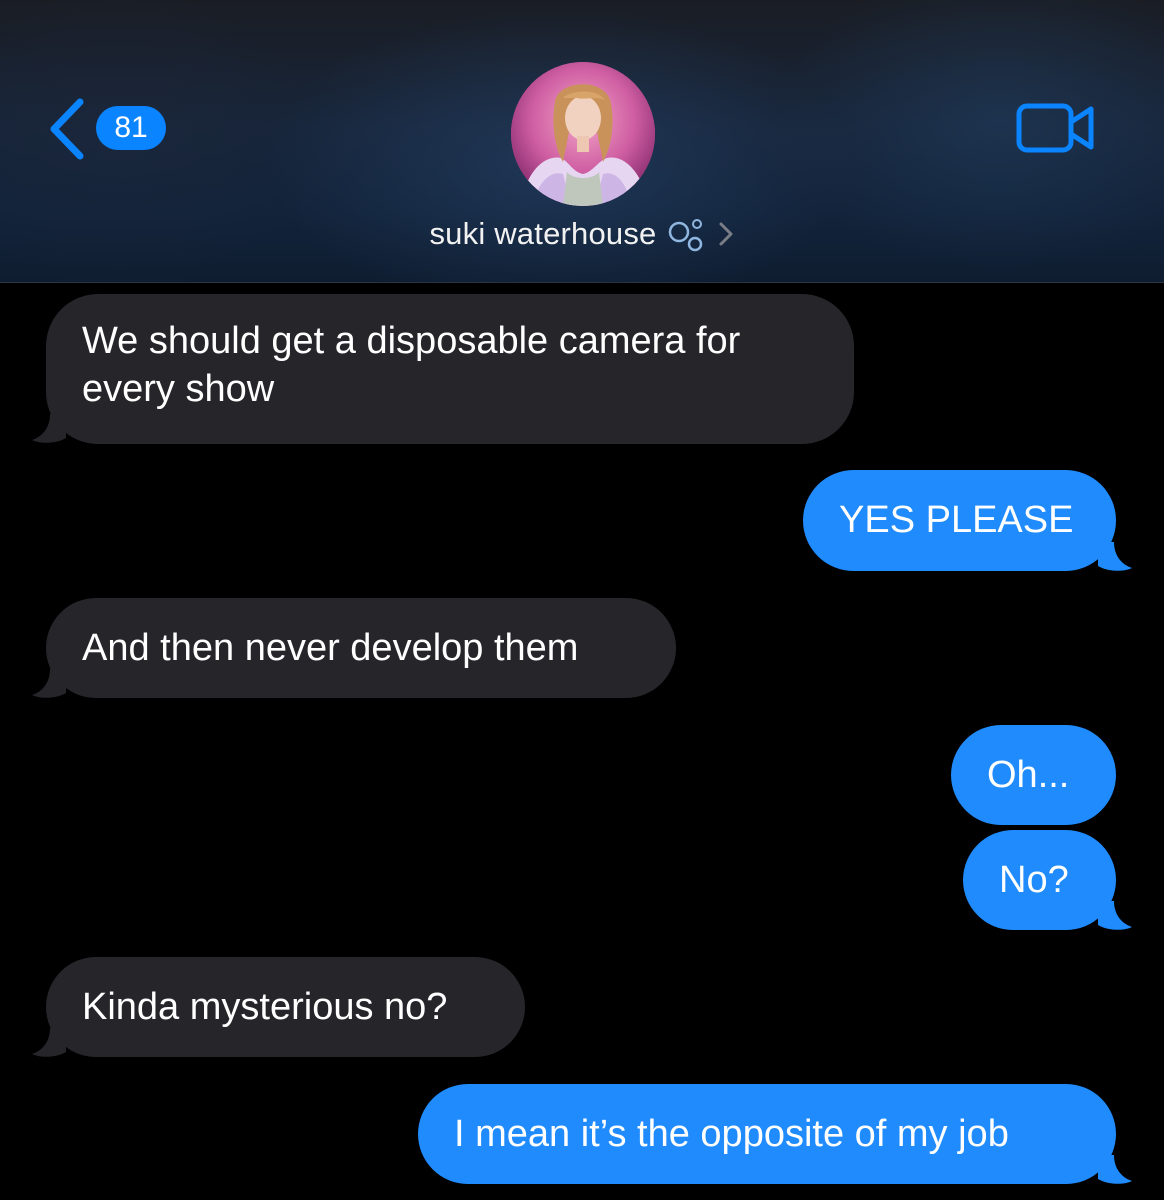  I want to click on unread-count-badge: 81, so click(131, 128).